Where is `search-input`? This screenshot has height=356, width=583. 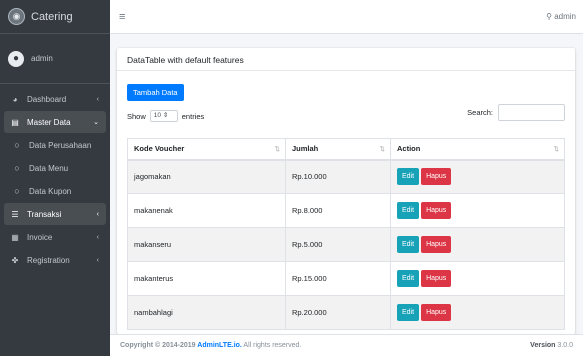 search-input is located at coordinates (531, 112).